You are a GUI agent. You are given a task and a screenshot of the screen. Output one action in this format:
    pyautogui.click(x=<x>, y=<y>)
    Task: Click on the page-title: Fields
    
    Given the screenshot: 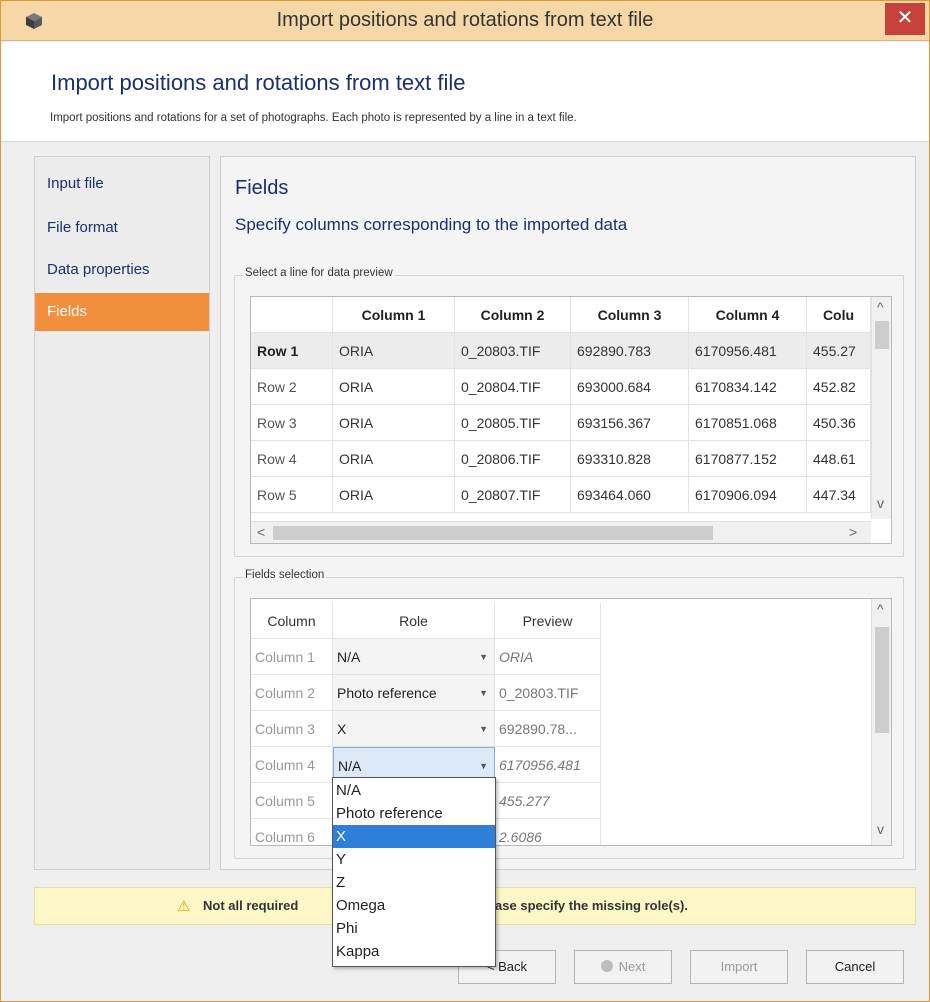 What is the action you would take?
    pyautogui.click(x=262, y=188)
    